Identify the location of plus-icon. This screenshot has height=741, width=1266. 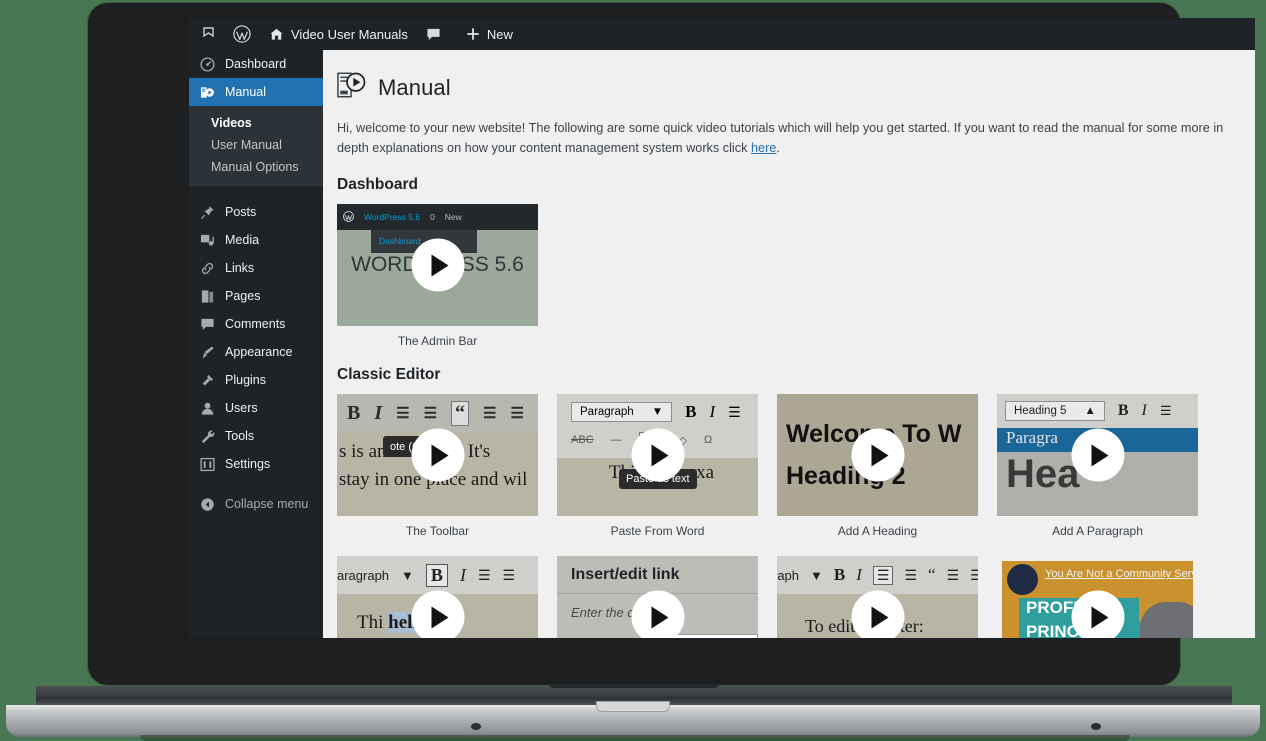
(473, 34).